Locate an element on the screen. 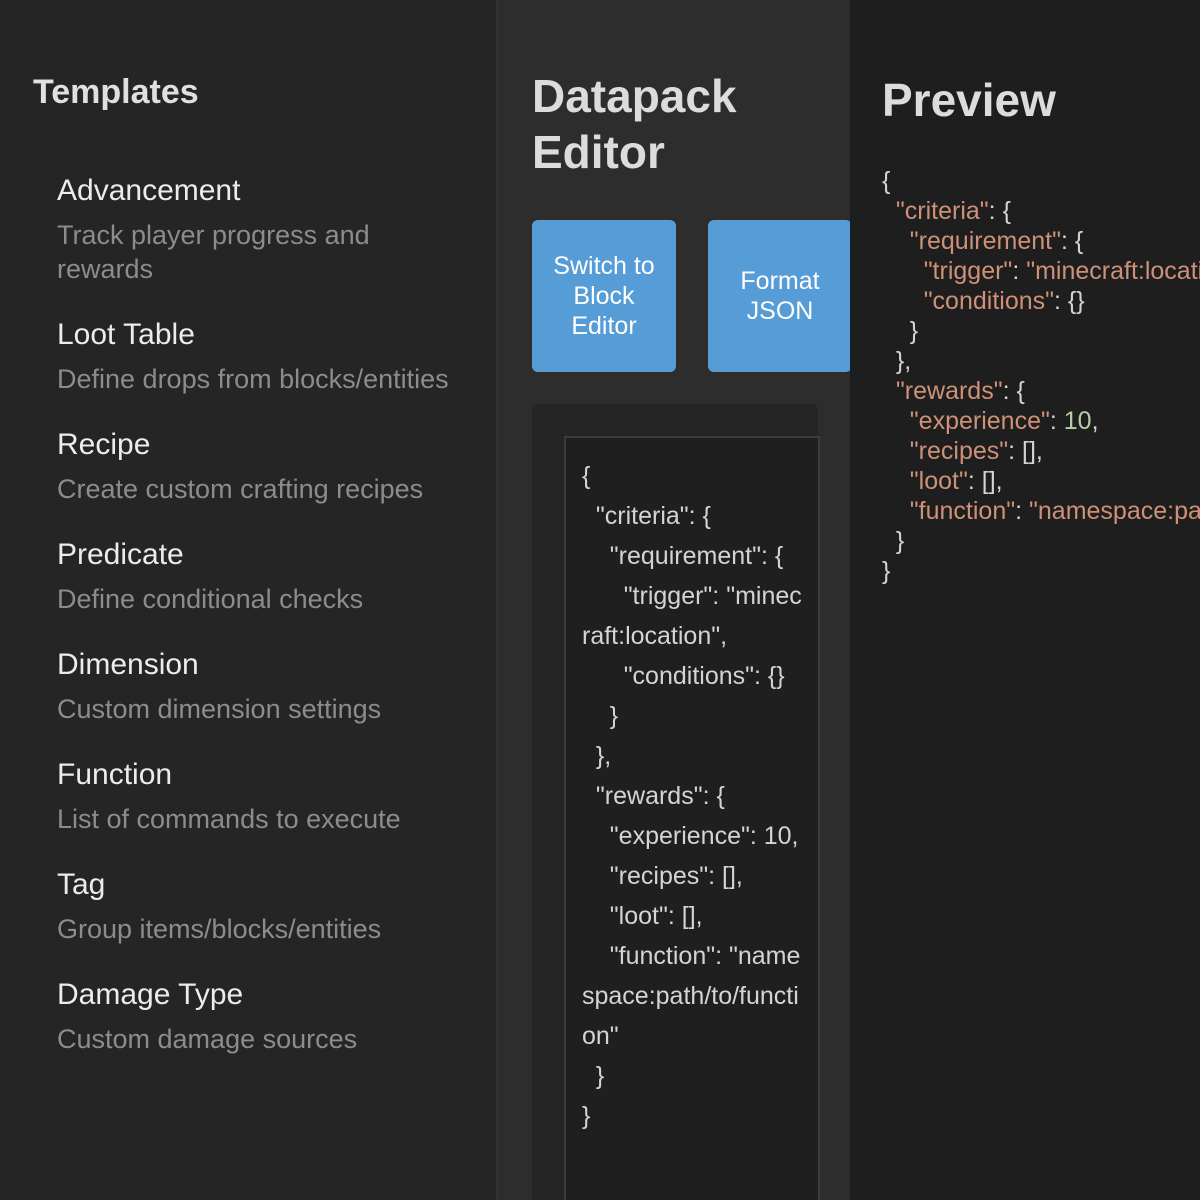 This screenshot has height=1200, width=1200. template-item-tag: Tag Group items/blocks/entities is located at coordinates (262, 907).